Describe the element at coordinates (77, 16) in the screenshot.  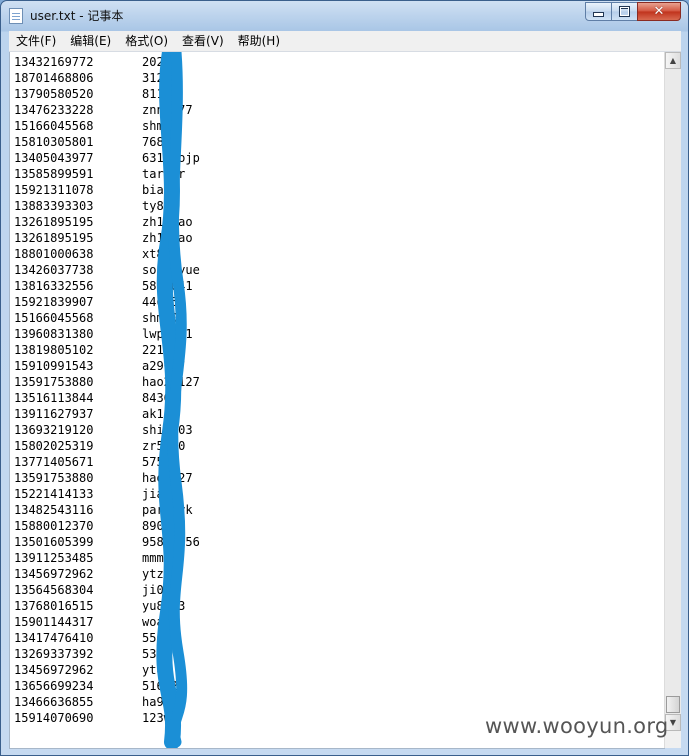
I see `window-title: user.txt - 记事本` at that location.